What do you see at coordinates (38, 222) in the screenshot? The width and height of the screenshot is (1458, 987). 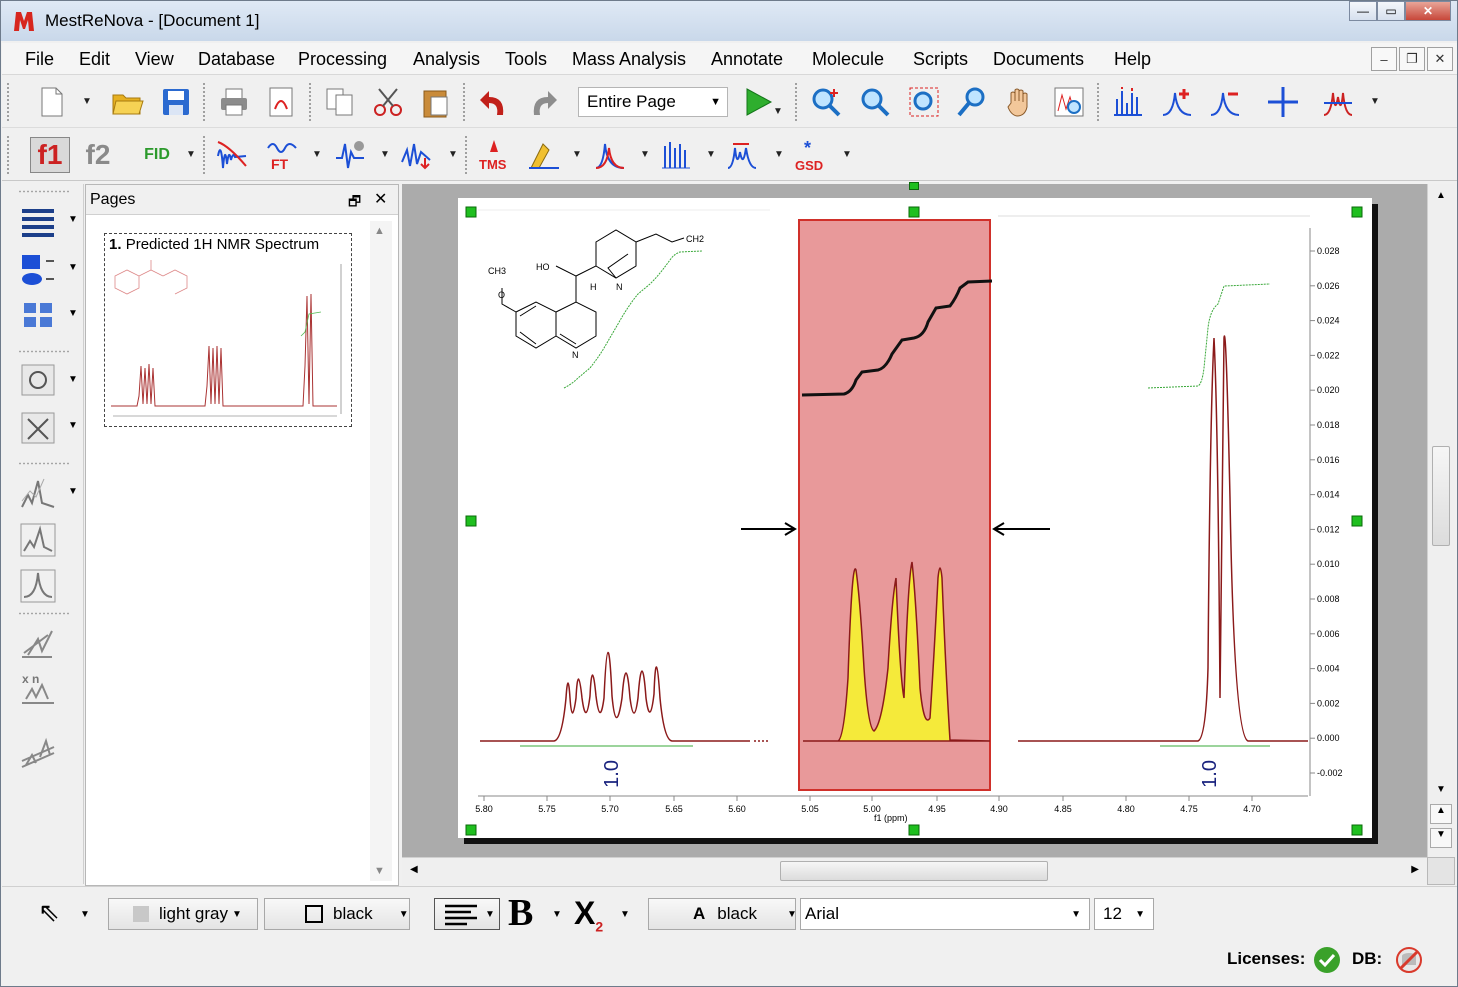 I see `layout-list-icon` at bounding box center [38, 222].